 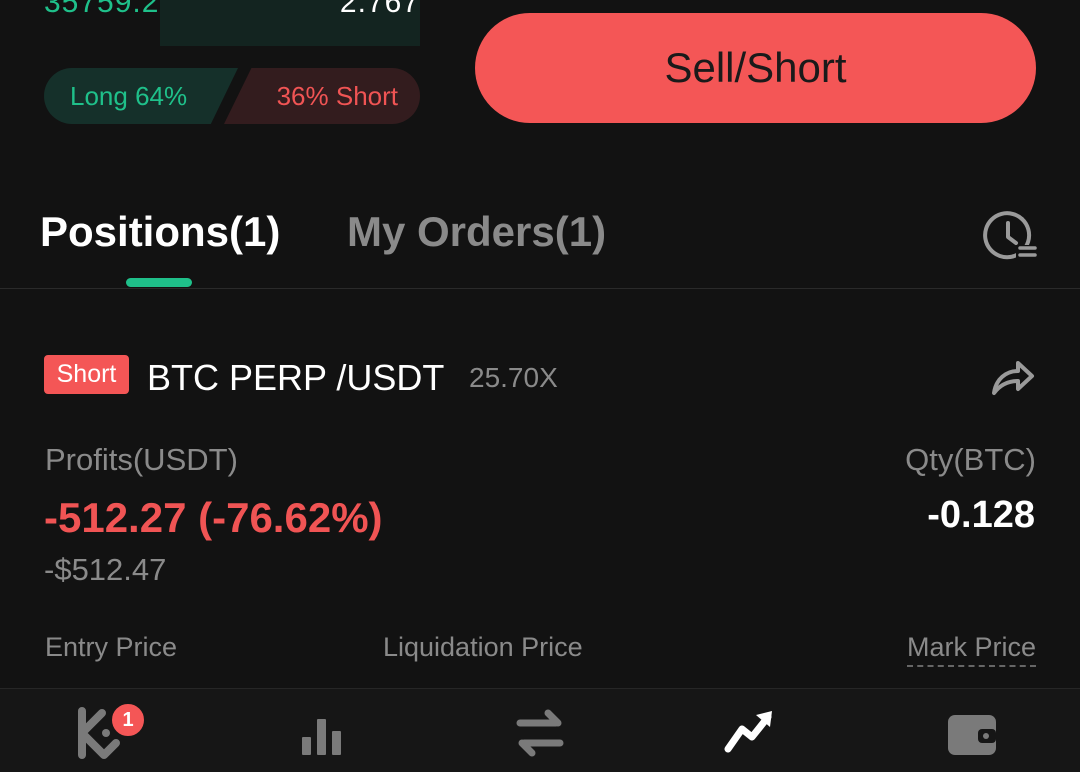 I want to click on tab-my-orders: My Orders(1), so click(x=476, y=232).